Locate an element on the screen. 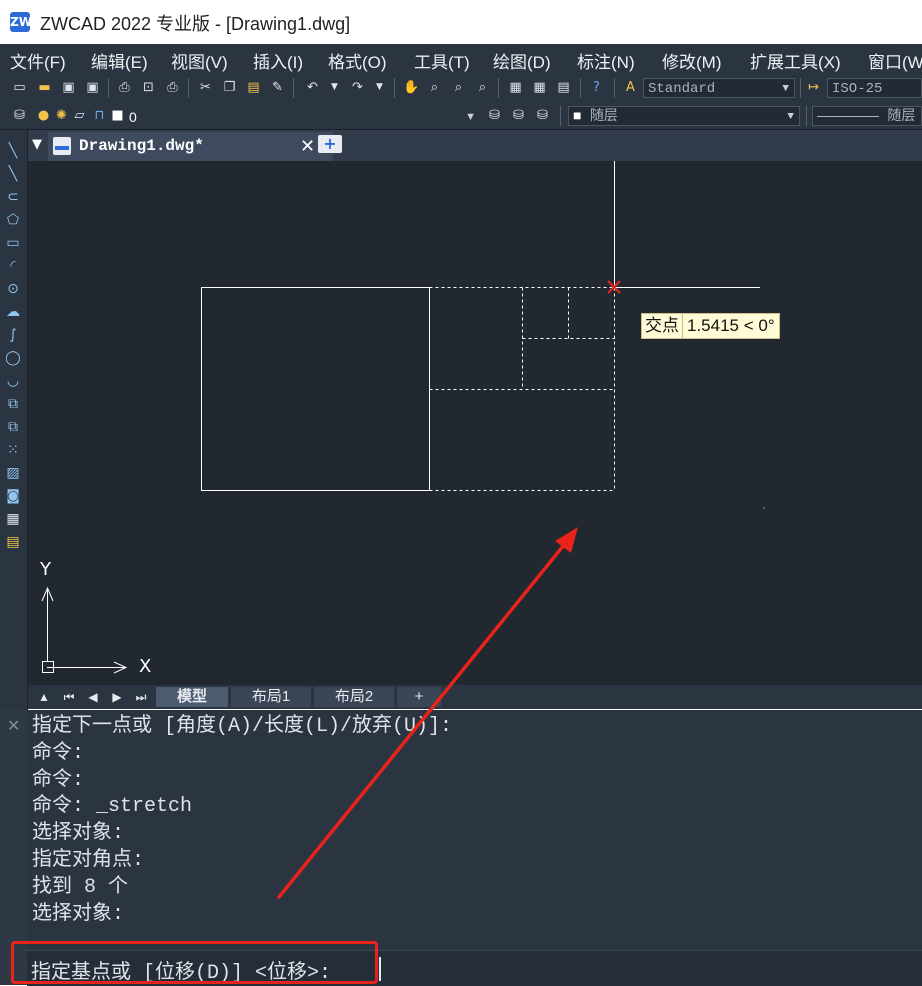 Image resolution: width=922 pixels, height=986 pixels. layout-tab-bar: ▲ ⏮ ◀ ▶ ⏭ 模型 布局1 布局2 + is located at coordinates (475, 697).